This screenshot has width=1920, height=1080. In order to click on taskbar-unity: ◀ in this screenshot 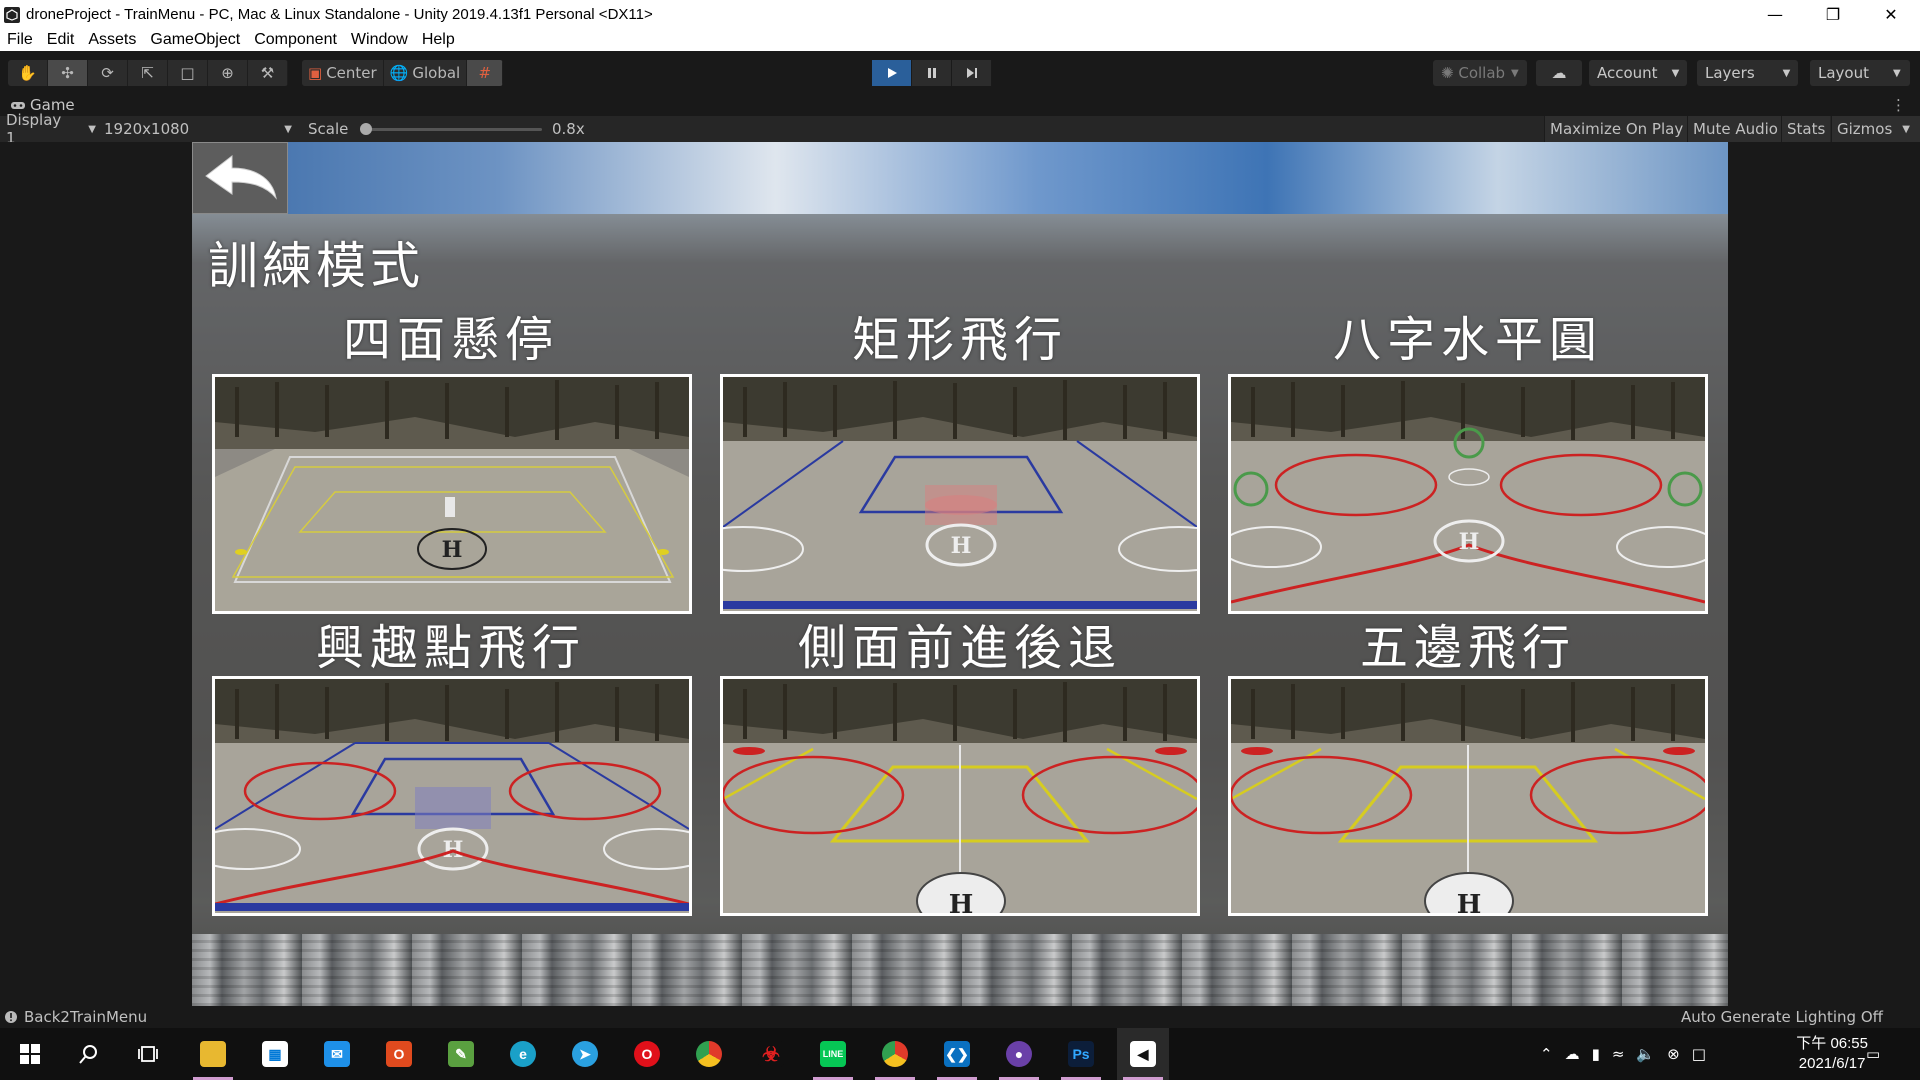, I will do `click(1143, 1054)`.